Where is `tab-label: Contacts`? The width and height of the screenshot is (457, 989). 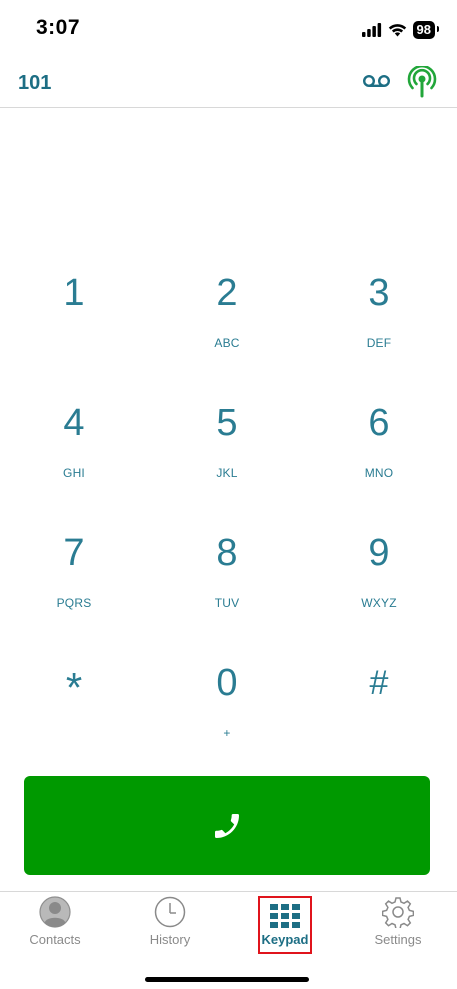 tab-label: Contacts is located at coordinates (55, 939).